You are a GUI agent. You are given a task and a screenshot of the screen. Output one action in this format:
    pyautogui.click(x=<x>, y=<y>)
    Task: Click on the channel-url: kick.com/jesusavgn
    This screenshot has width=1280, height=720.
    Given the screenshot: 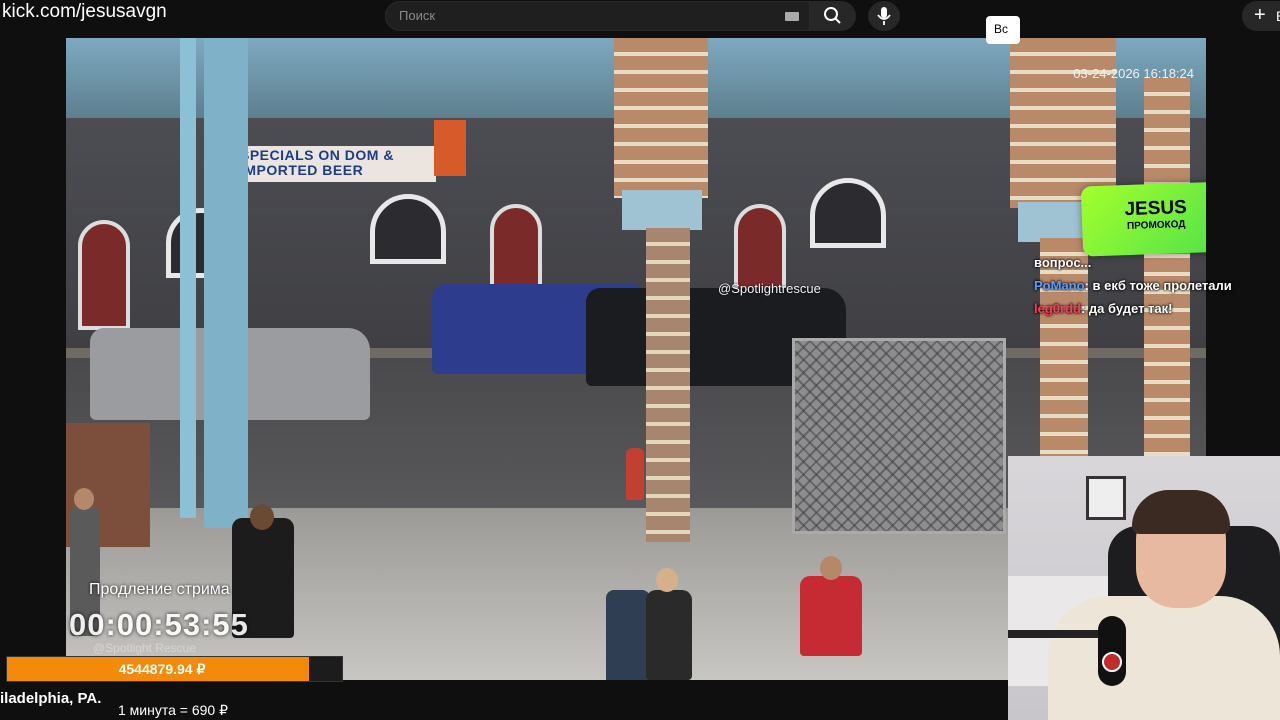 What is the action you would take?
    pyautogui.click(x=84, y=12)
    